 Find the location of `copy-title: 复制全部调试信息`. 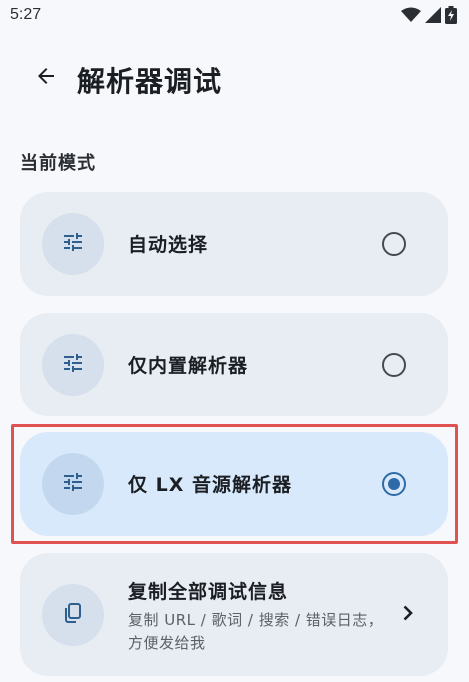

copy-title: 复制全部调试信息 is located at coordinates (208, 592).